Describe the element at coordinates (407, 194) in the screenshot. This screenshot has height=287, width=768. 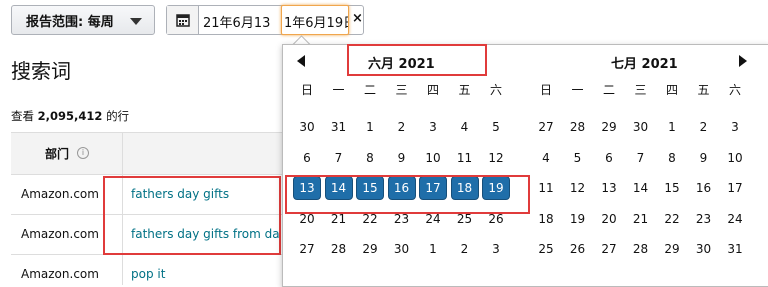
I see `annotation-highlight-week` at that location.